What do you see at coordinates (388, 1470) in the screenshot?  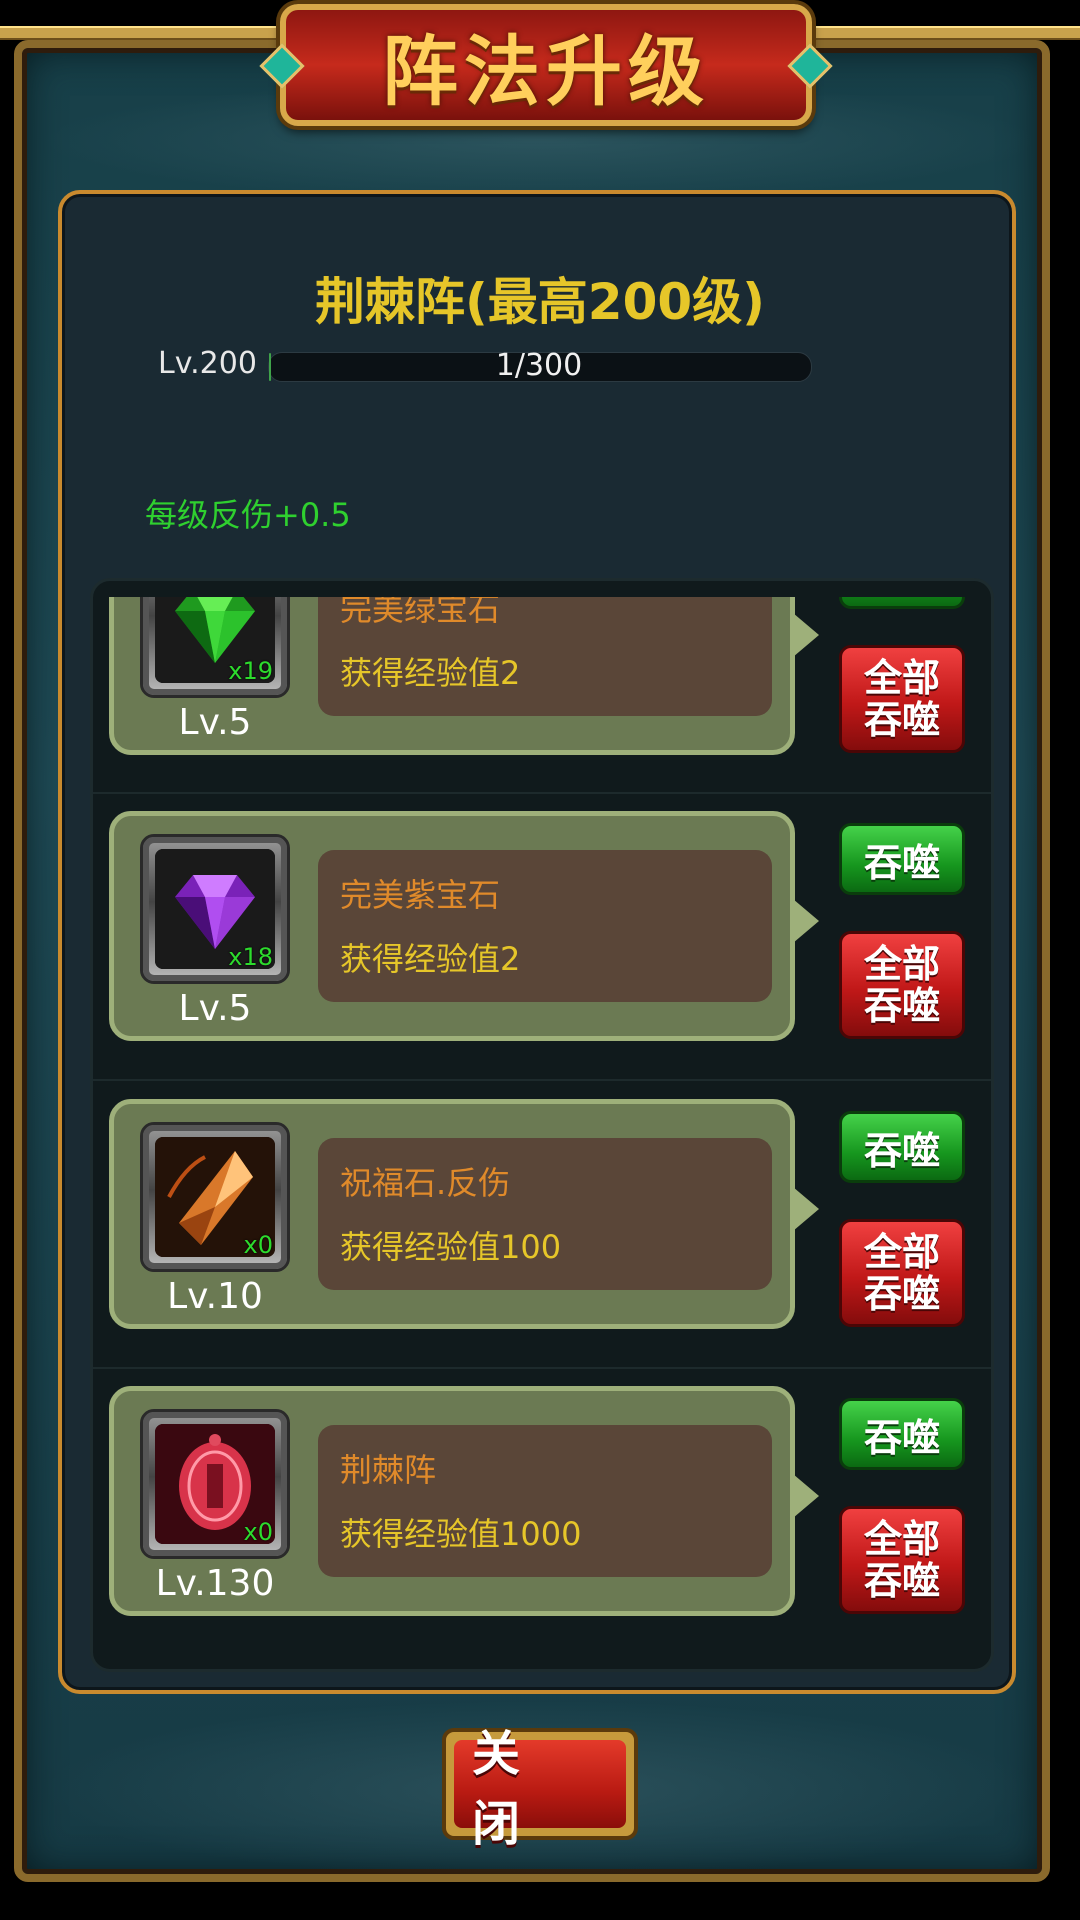 I see `item-name: 荆棘阵` at bounding box center [388, 1470].